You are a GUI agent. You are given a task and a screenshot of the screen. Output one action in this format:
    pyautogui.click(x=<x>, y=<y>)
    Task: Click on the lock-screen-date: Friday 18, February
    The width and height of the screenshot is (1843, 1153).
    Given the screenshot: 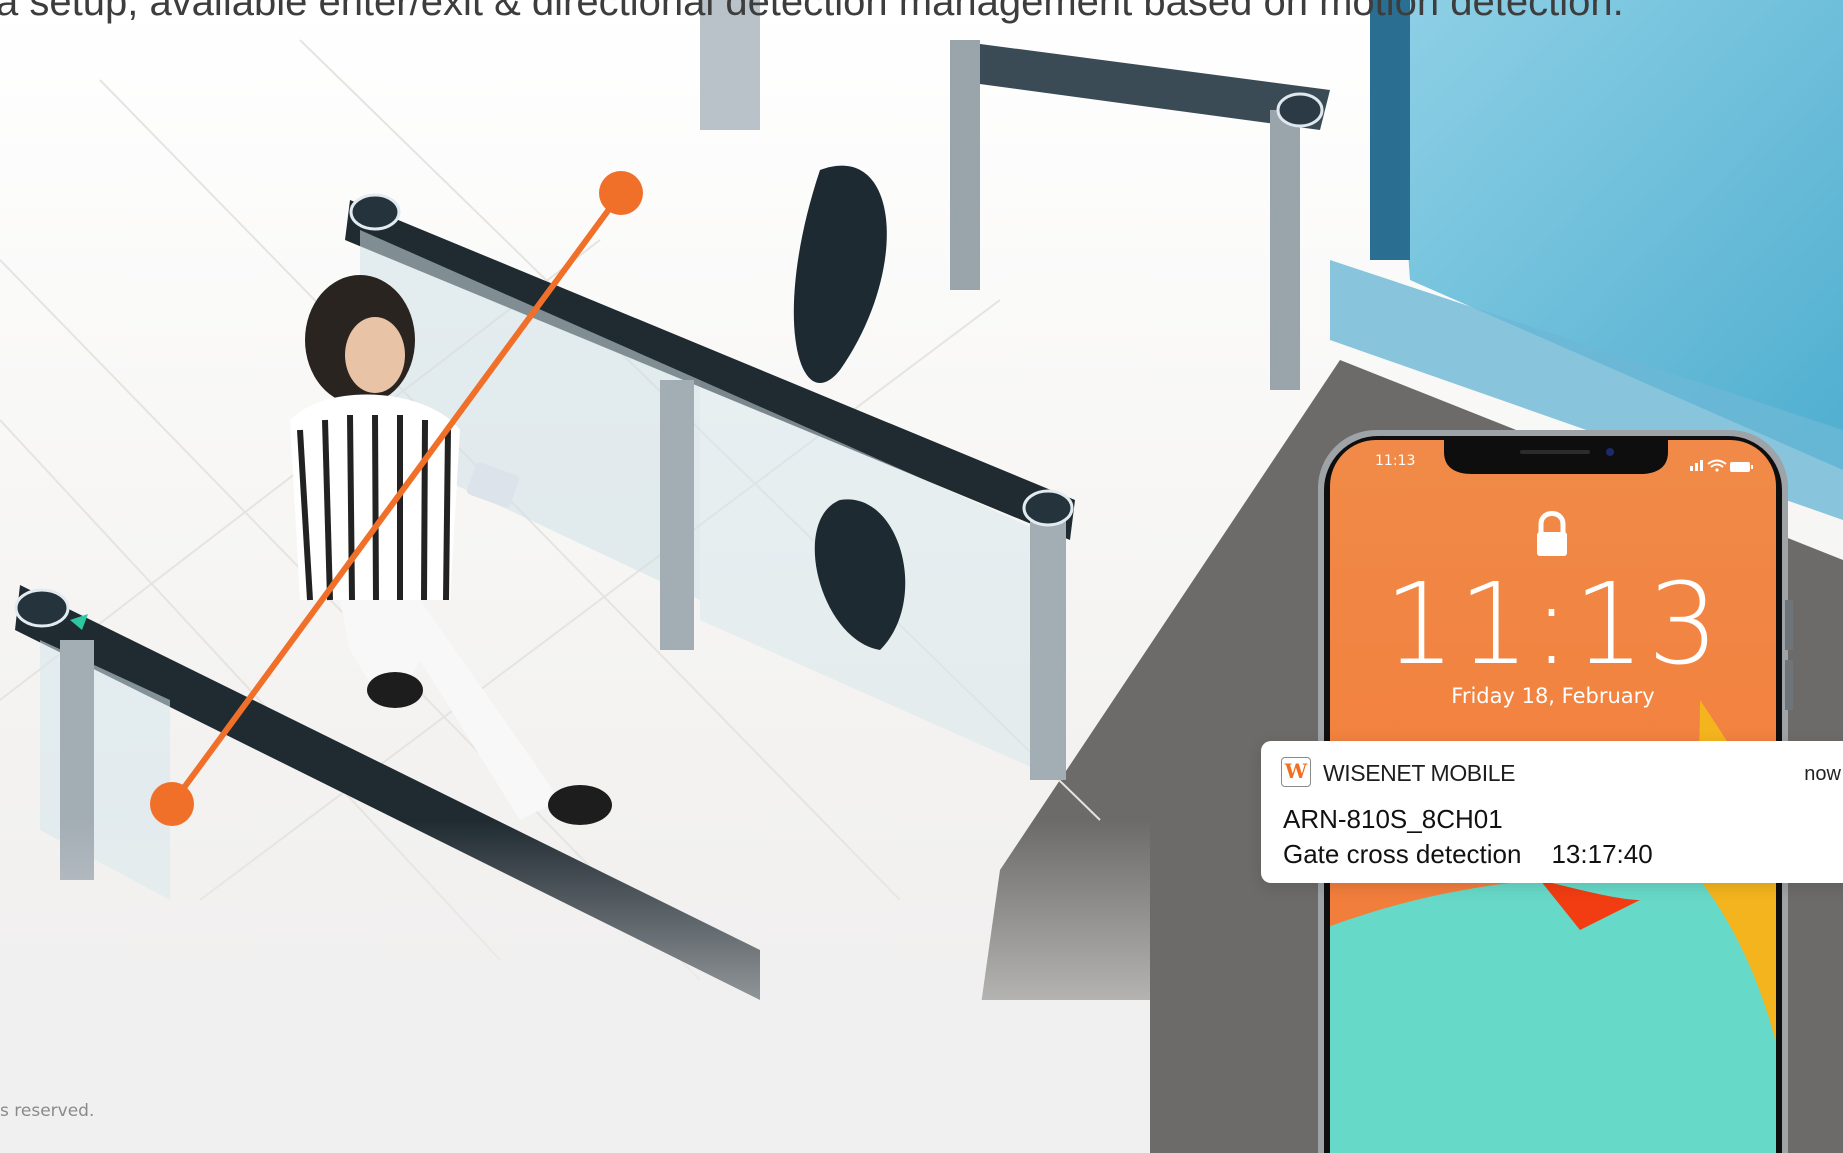 What is the action you would take?
    pyautogui.click(x=1553, y=696)
    